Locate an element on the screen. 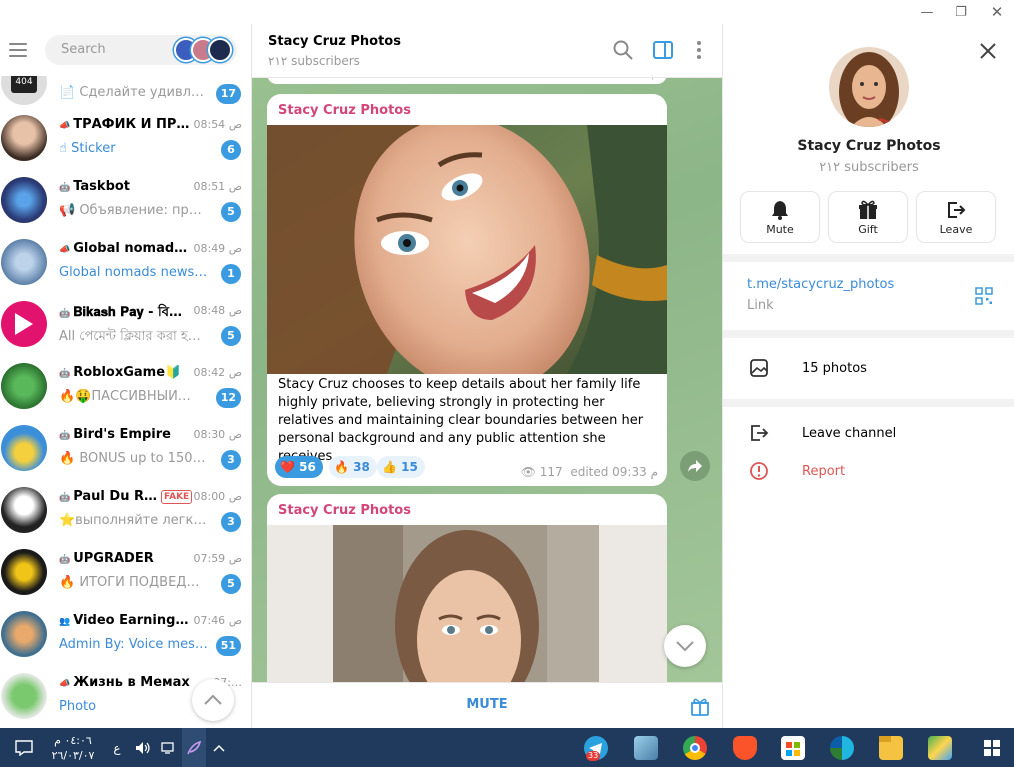 The width and height of the screenshot is (1014, 767). chrome-app-icon is located at coordinates (695, 748).